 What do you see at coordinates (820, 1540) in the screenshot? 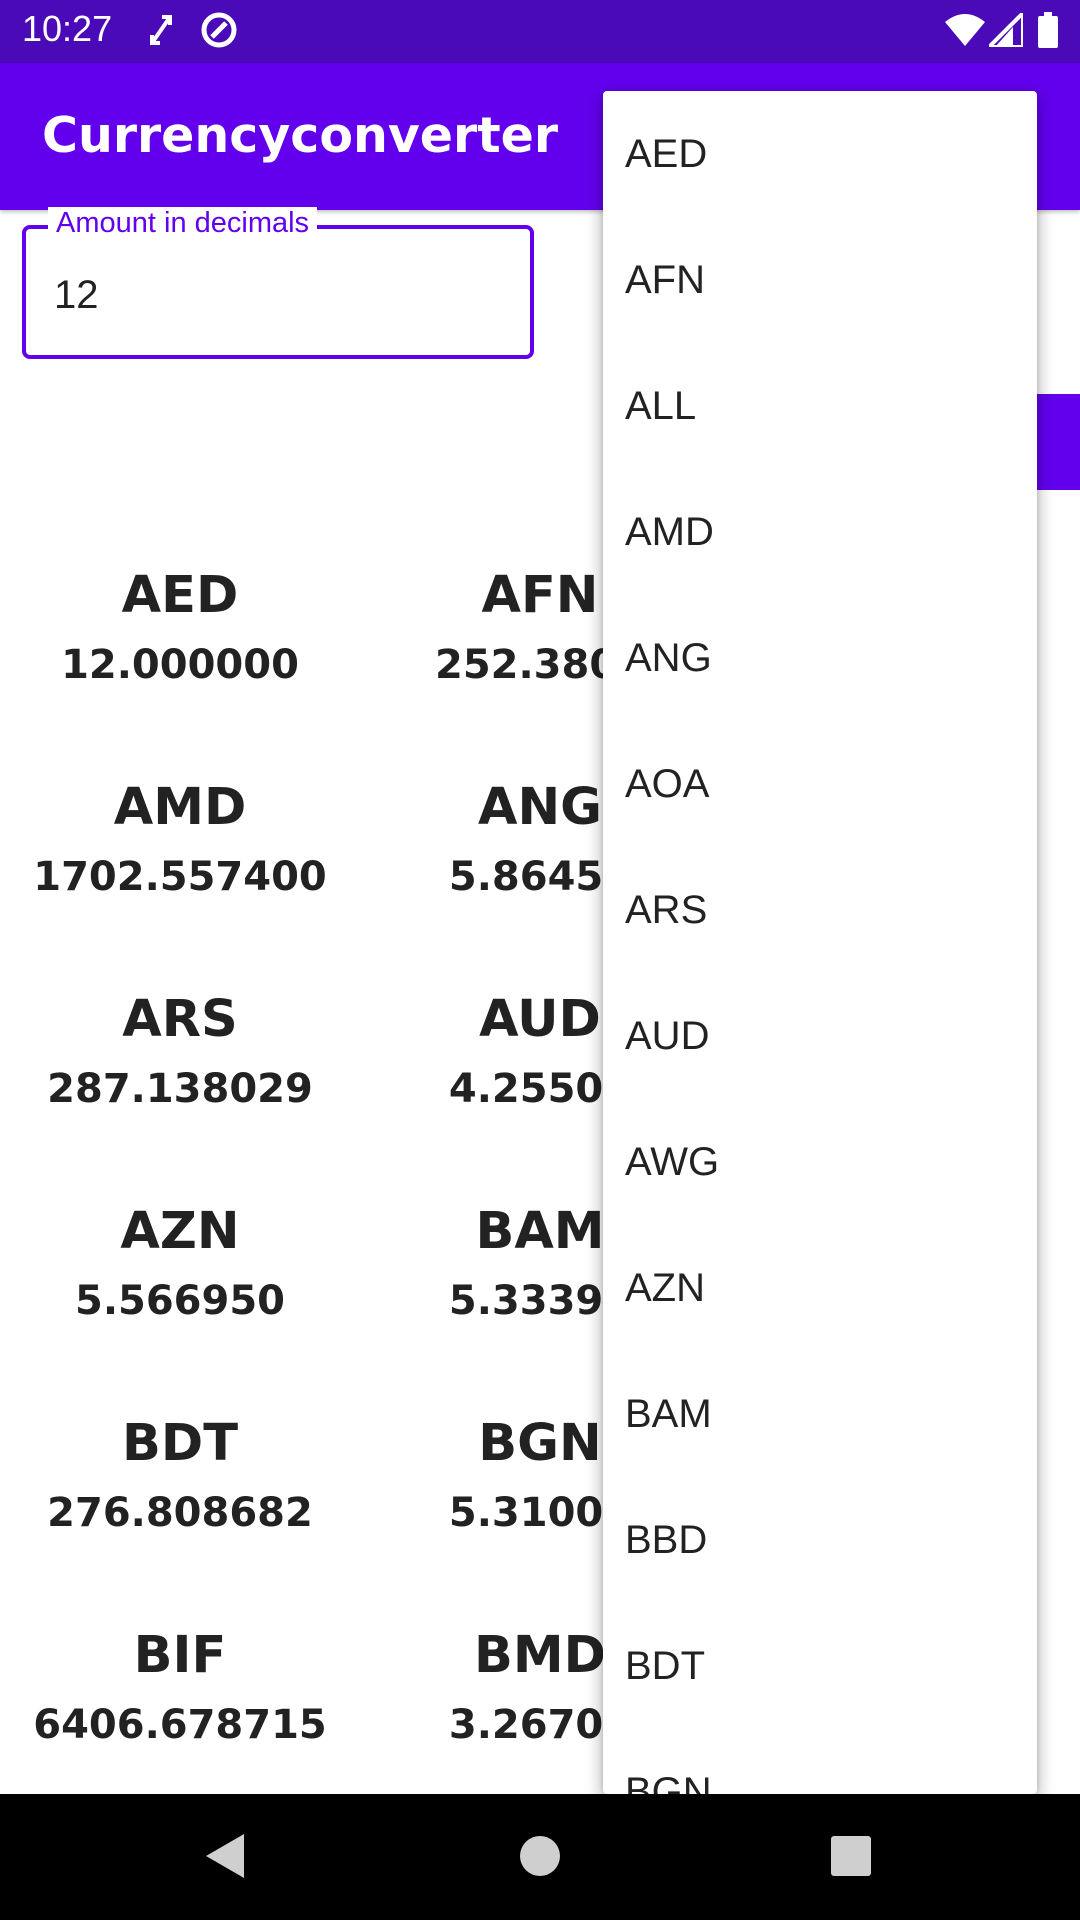
I see `dropdown-option: BBD` at bounding box center [820, 1540].